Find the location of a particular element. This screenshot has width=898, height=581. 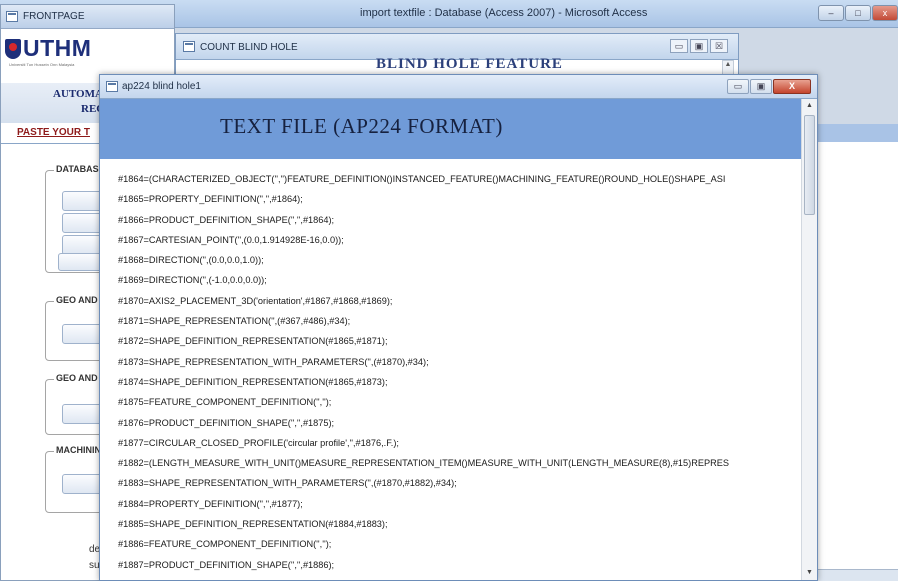

close-button: X is located at coordinates (792, 86).